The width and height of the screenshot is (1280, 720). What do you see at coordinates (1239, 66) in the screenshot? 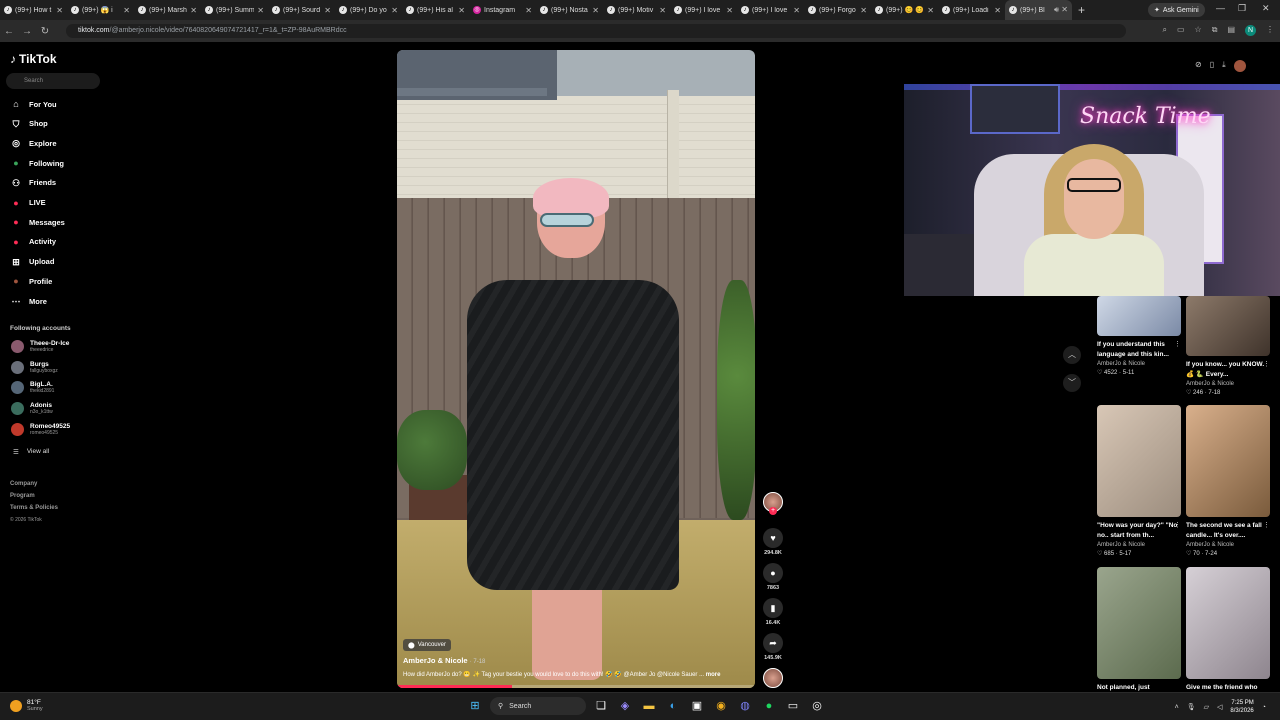
I see `user-avatar` at bounding box center [1239, 66].